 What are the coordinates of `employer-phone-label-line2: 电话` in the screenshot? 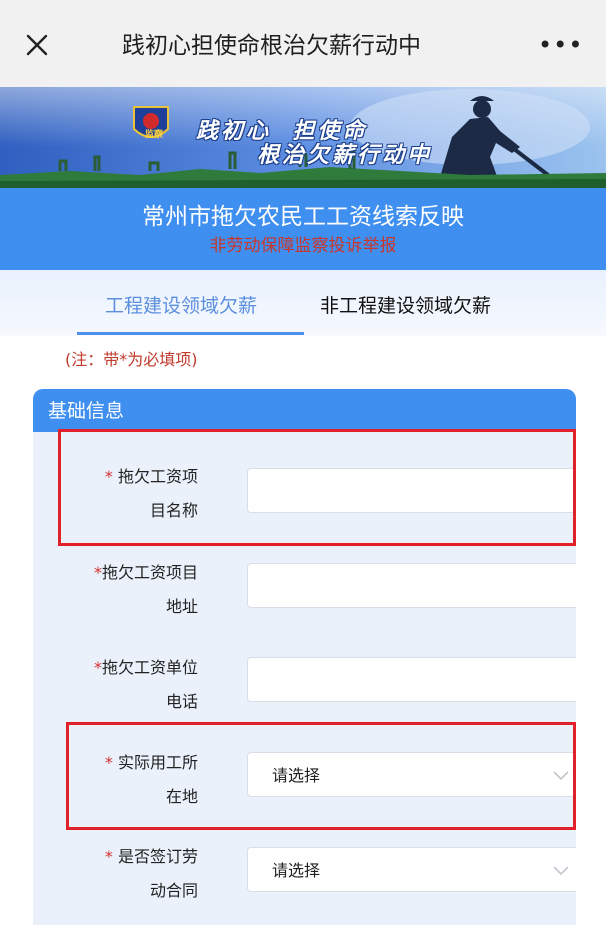 It's located at (181, 701).